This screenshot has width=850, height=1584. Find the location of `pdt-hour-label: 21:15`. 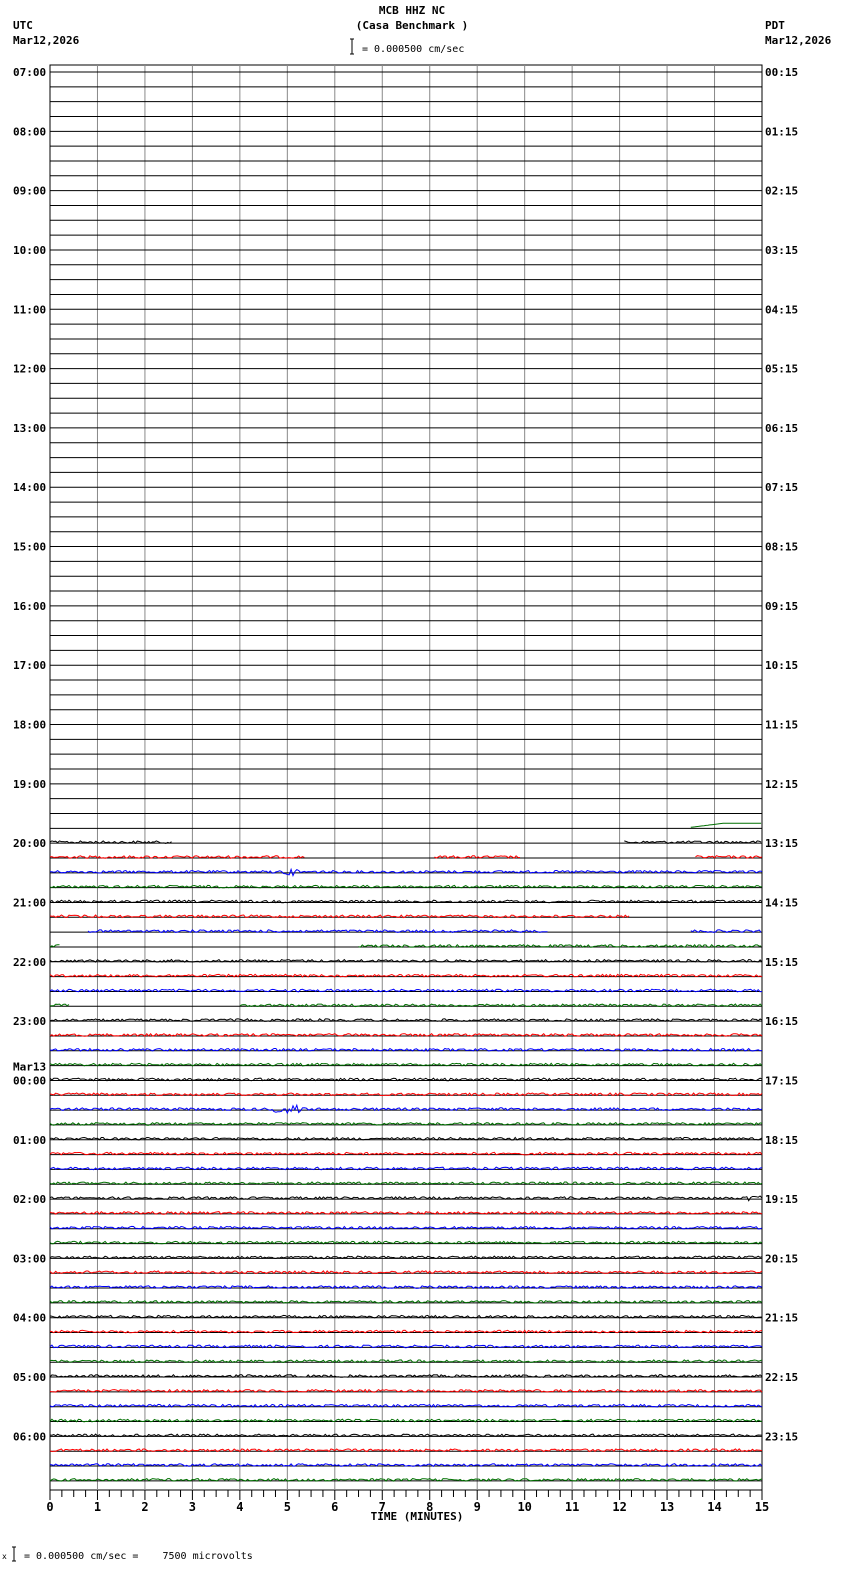

pdt-hour-label: 21:15 is located at coordinates (781, 1318).